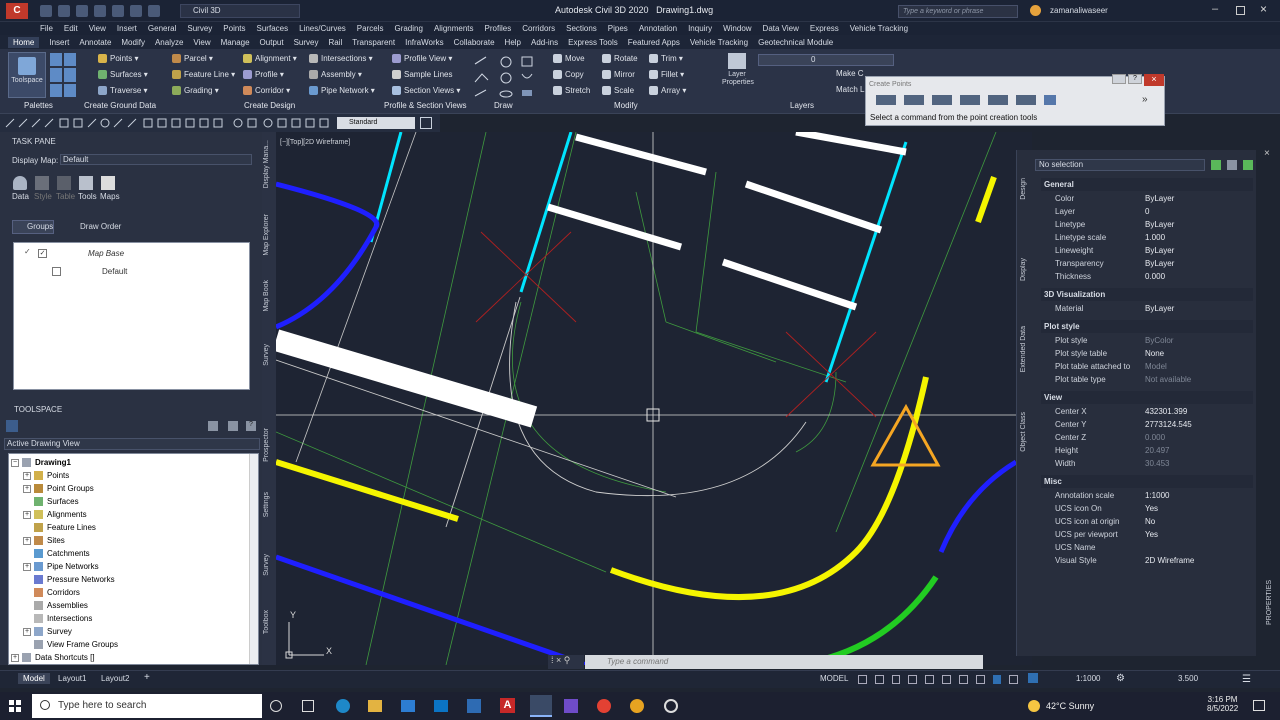  Describe the element at coordinates (1188, 678) in the screenshot. I see `elevation-value: 3.500` at that location.